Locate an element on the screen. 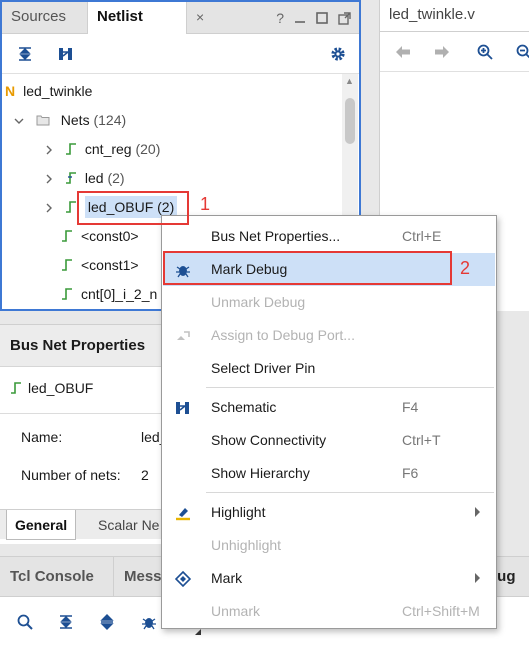 This screenshot has width=529, height=647. tree-item-led: led (2) is located at coordinates (84, 178).